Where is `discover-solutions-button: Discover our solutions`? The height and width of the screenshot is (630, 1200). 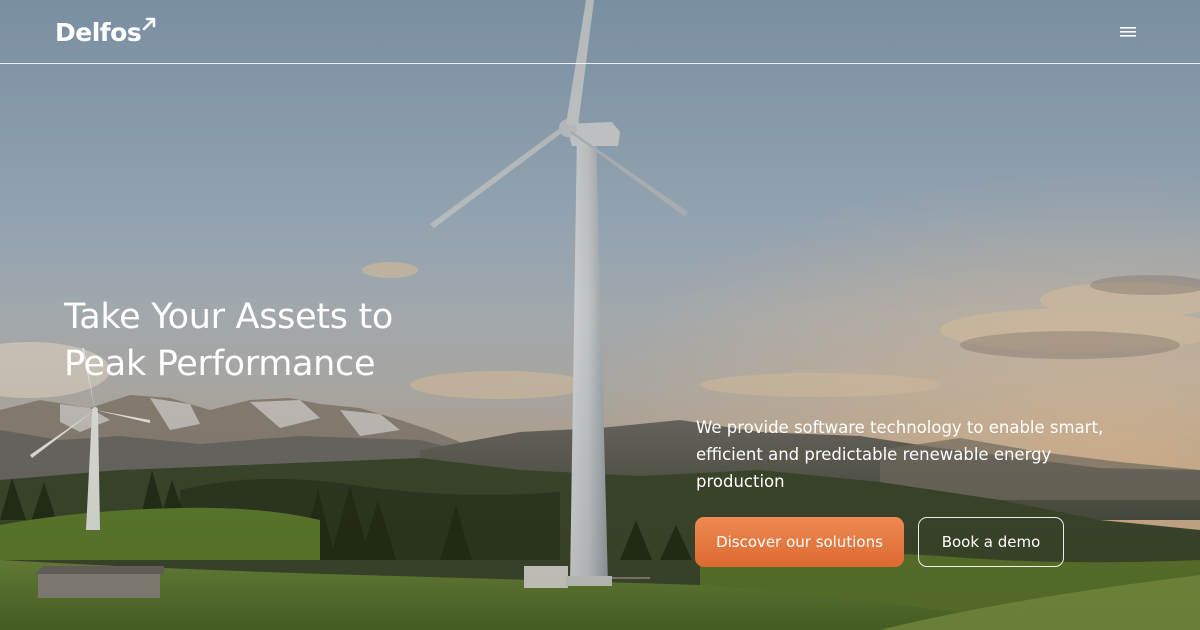
discover-solutions-button: Discover our solutions is located at coordinates (799, 542).